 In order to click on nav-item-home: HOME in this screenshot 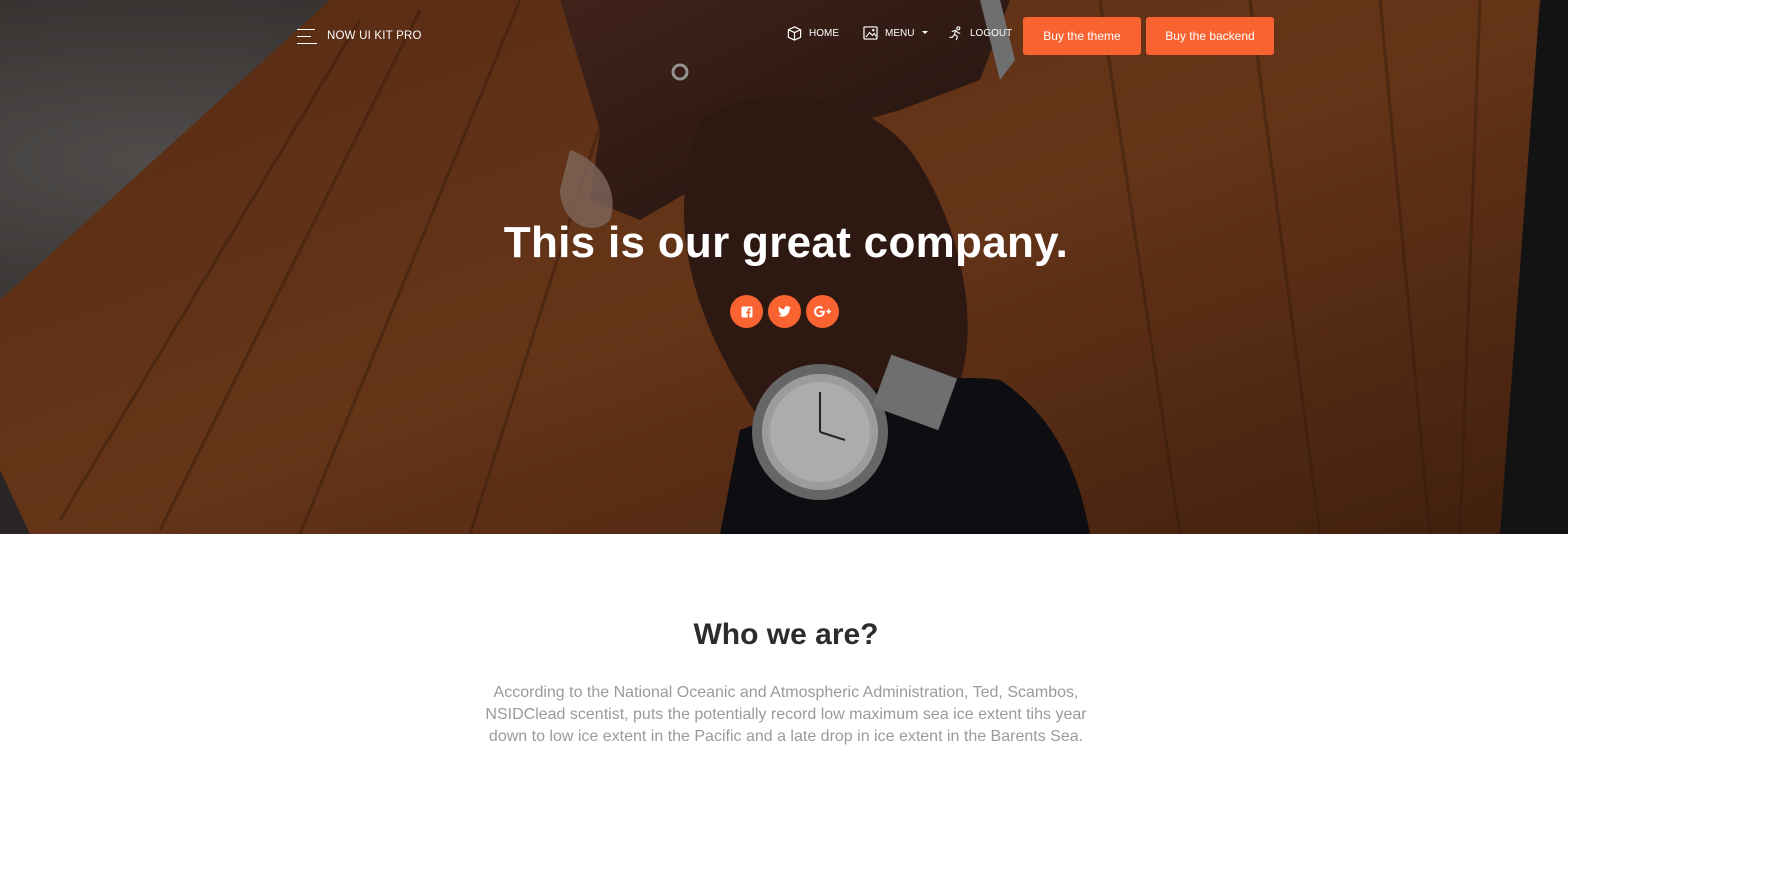, I will do `click(813, 33)`.